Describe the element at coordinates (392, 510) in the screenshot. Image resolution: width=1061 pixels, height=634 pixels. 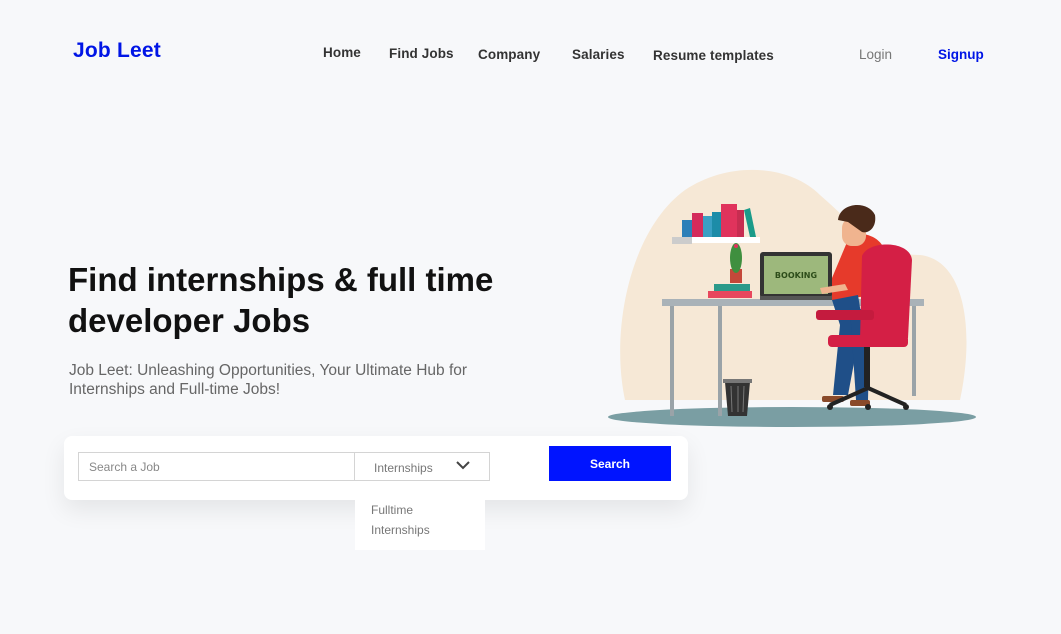
I see `option-fulltime: Fulltime` at that location.